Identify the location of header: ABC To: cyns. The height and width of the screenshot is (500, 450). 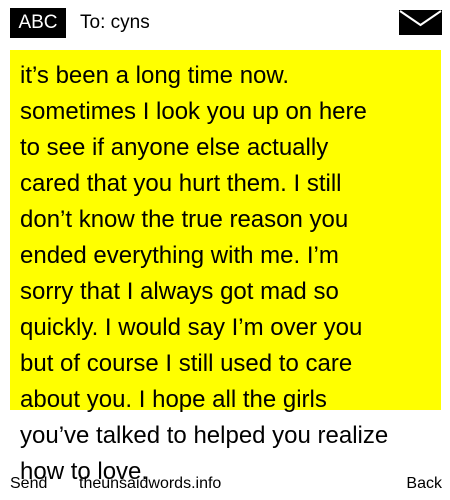
(225, 23).